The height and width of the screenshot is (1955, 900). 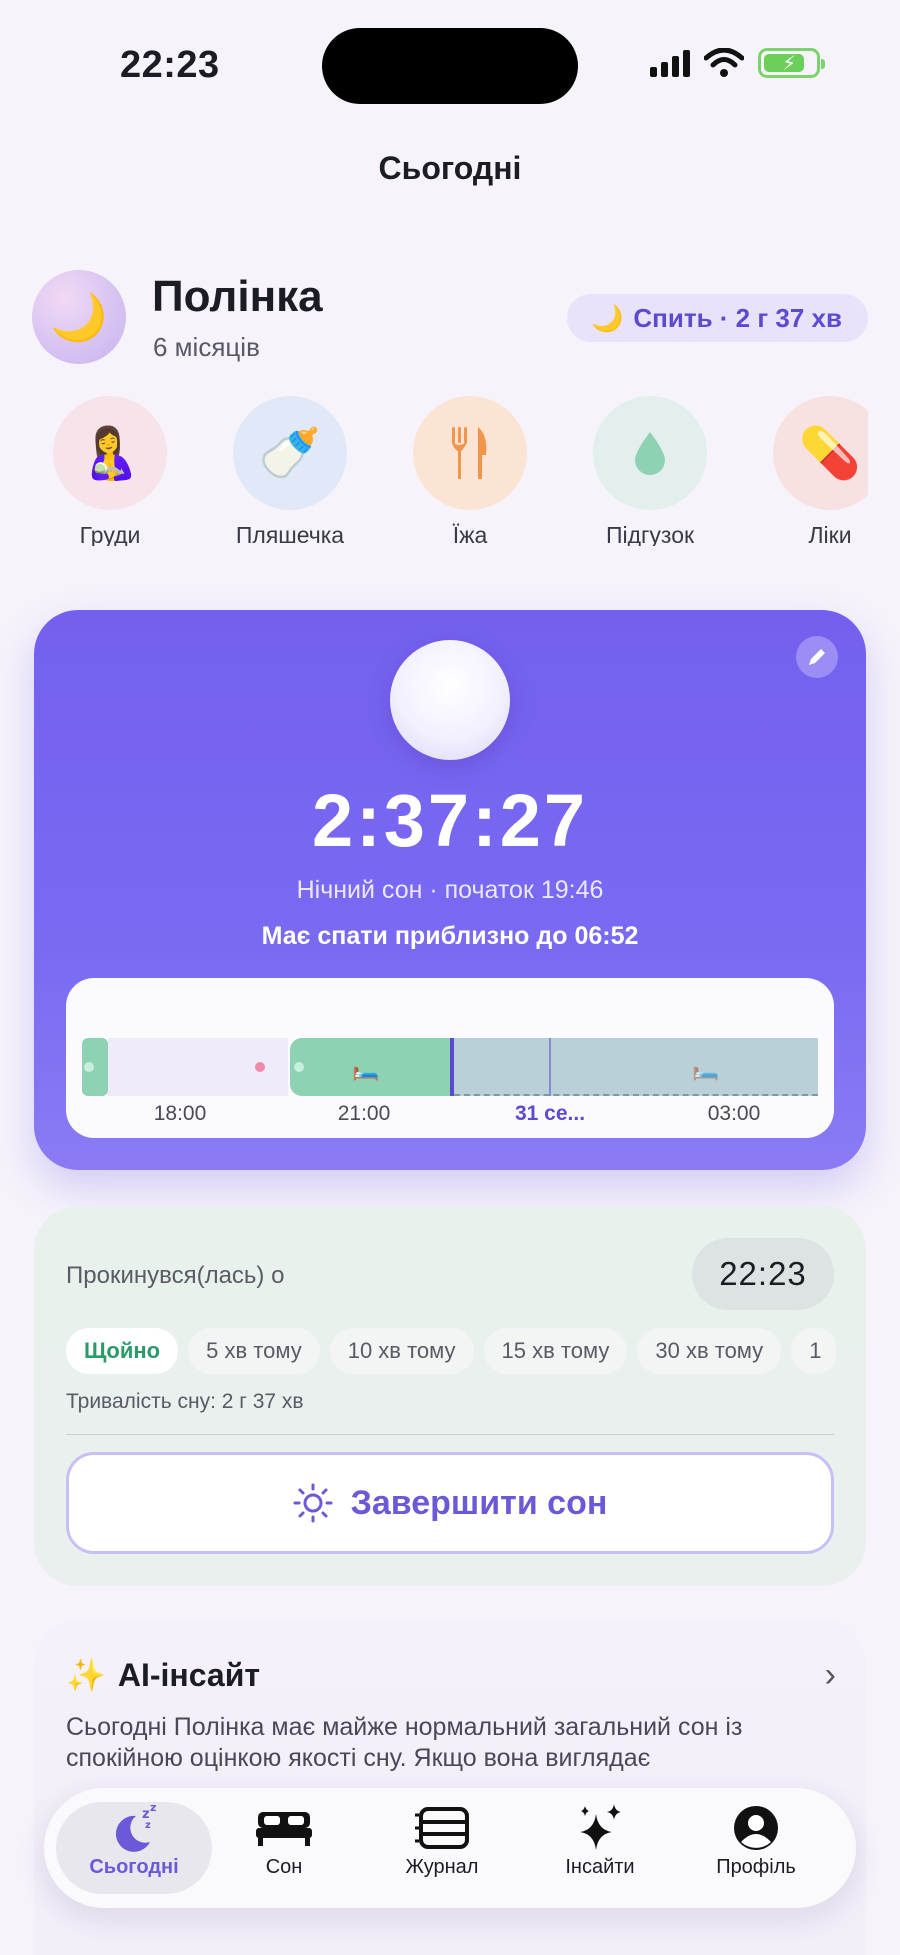 I want to click on tab-profile: Профіль, so click(x=756, y=1848).